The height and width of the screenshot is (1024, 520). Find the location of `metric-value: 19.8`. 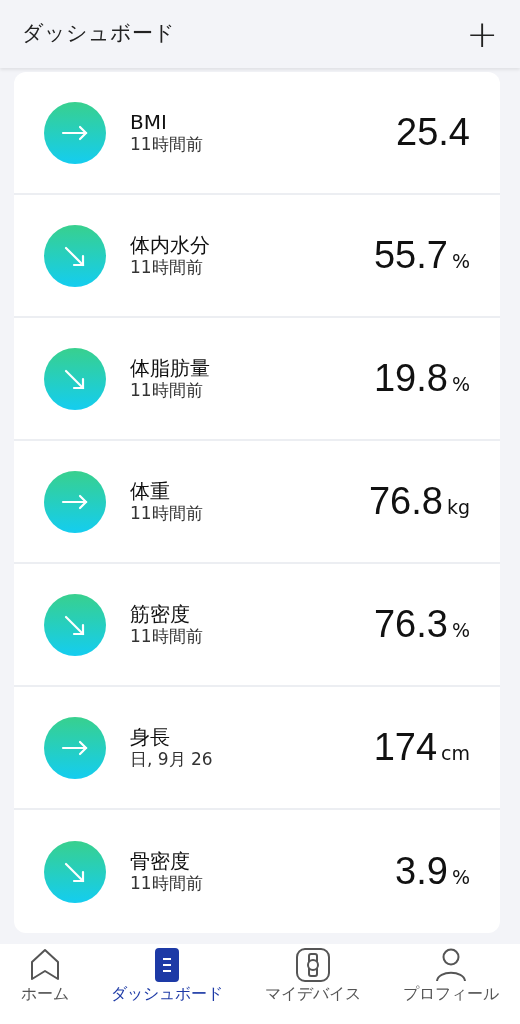

metric-value: 19.8 is located at coordinates (410, 378).